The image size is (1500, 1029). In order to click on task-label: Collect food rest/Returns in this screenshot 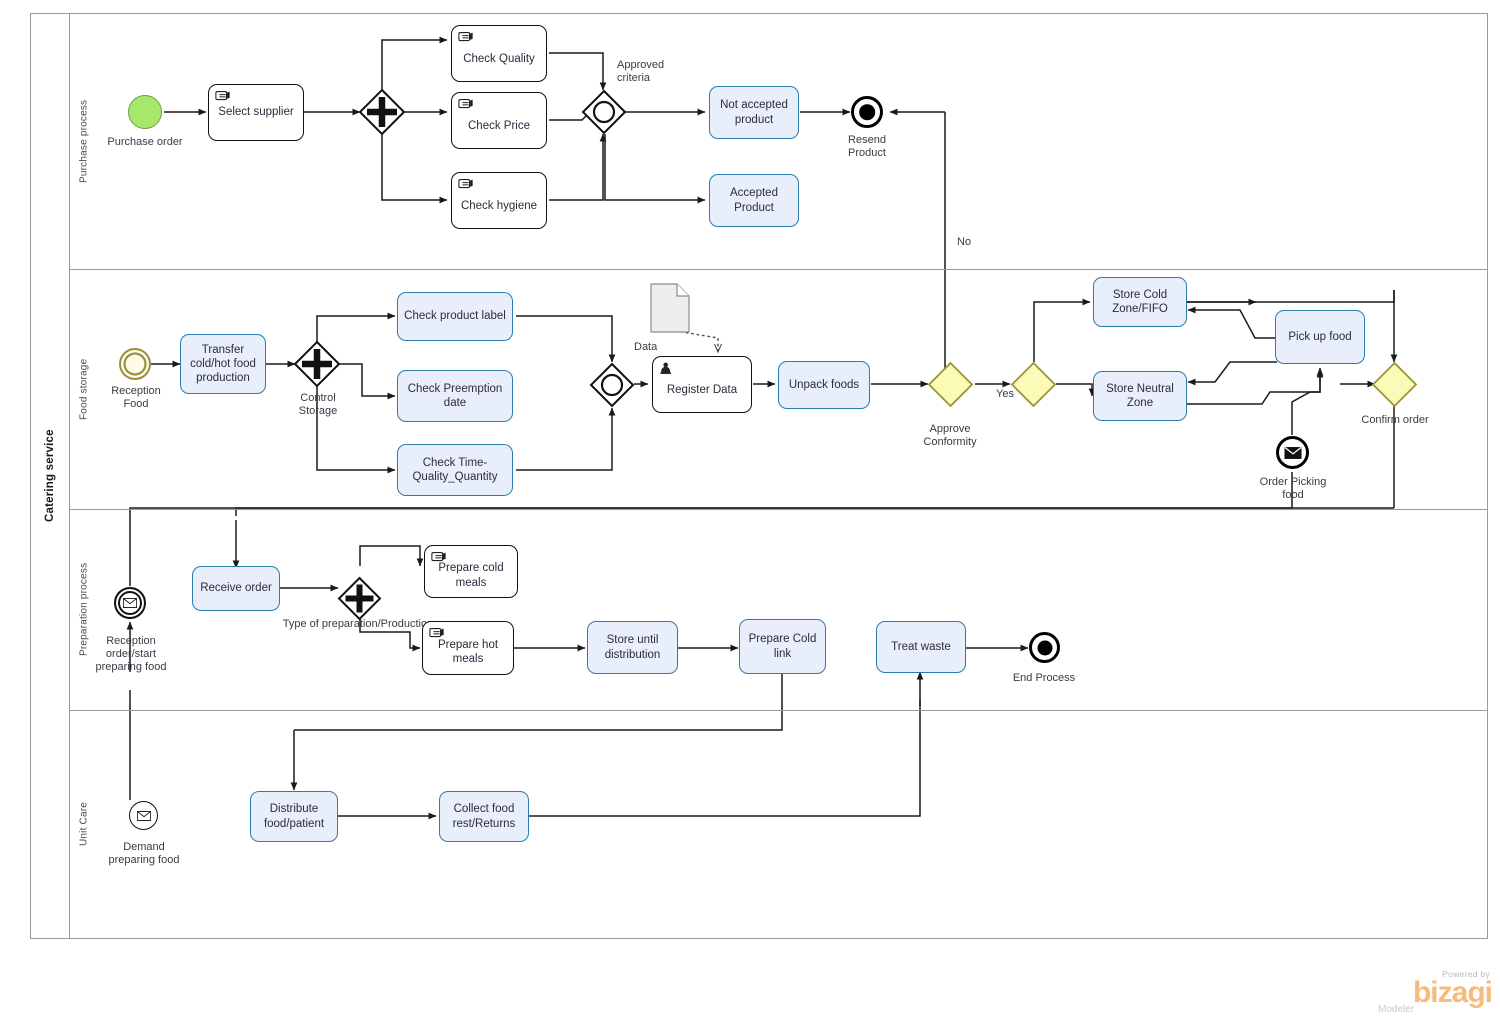, I will do `click(484, 816)`.